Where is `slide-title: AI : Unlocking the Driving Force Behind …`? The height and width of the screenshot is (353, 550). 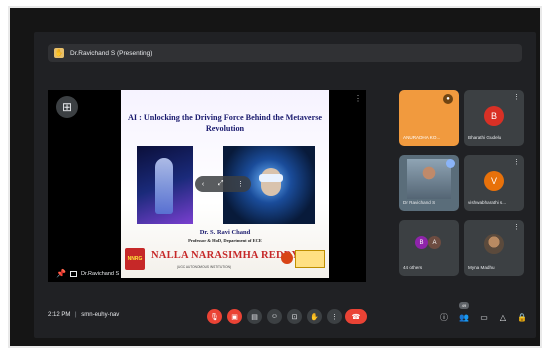 slide-title: AI : Unlocking the Driving Force Behind … is located at coordinates (225, 123).